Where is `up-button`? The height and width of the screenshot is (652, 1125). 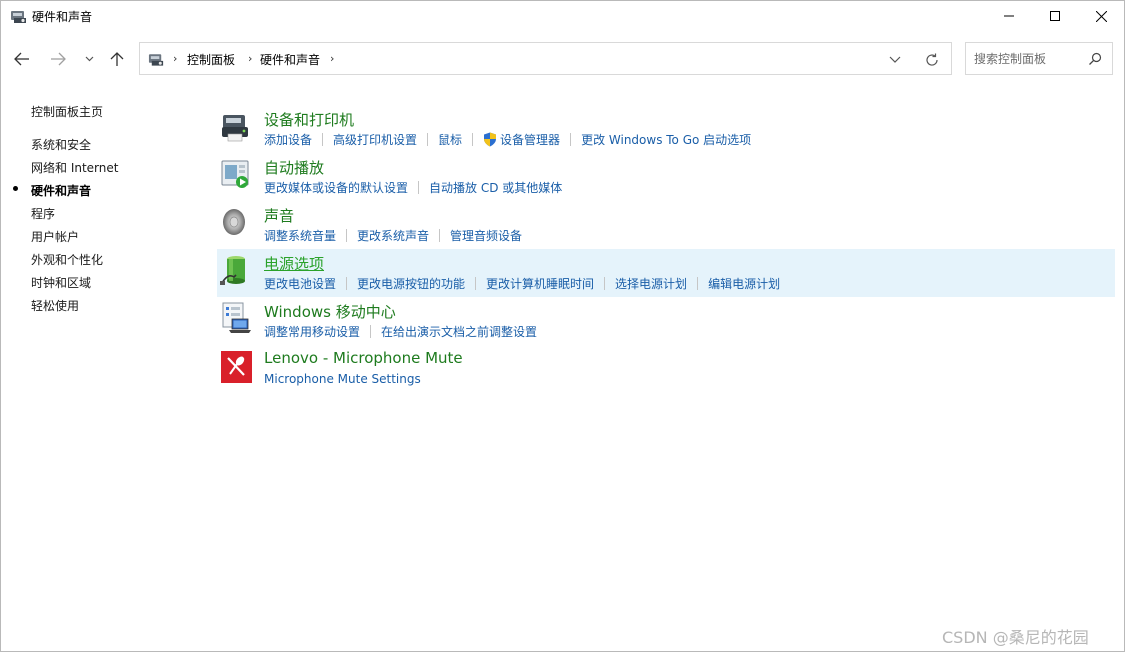 up-button is located at coordinates (117, 59).